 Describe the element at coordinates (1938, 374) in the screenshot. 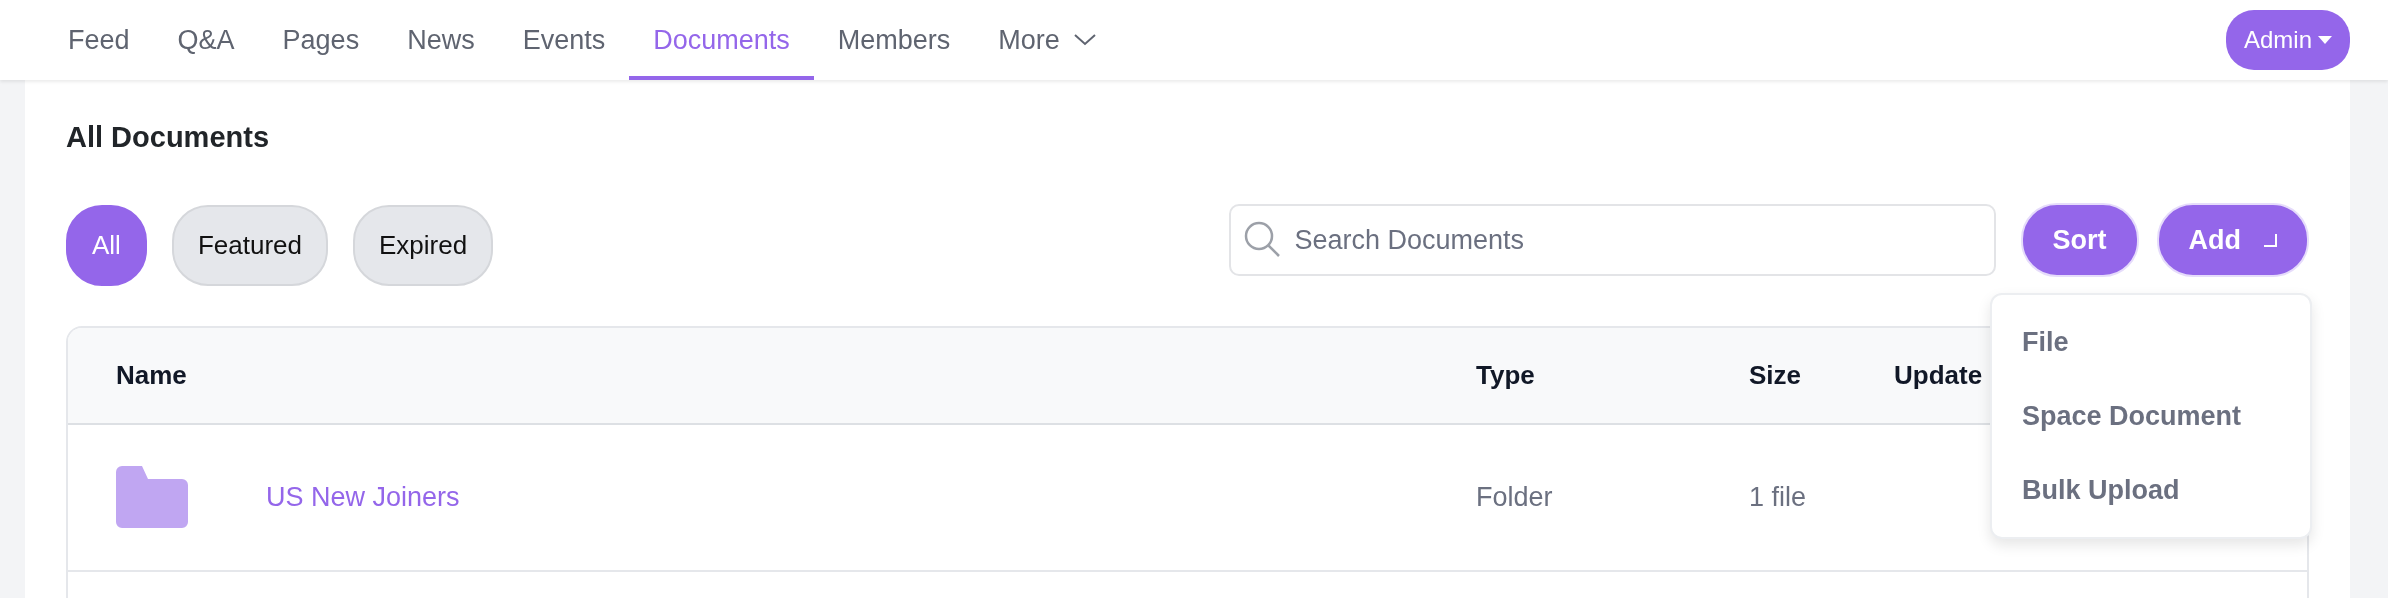

I see `column-header: Update` at that location.